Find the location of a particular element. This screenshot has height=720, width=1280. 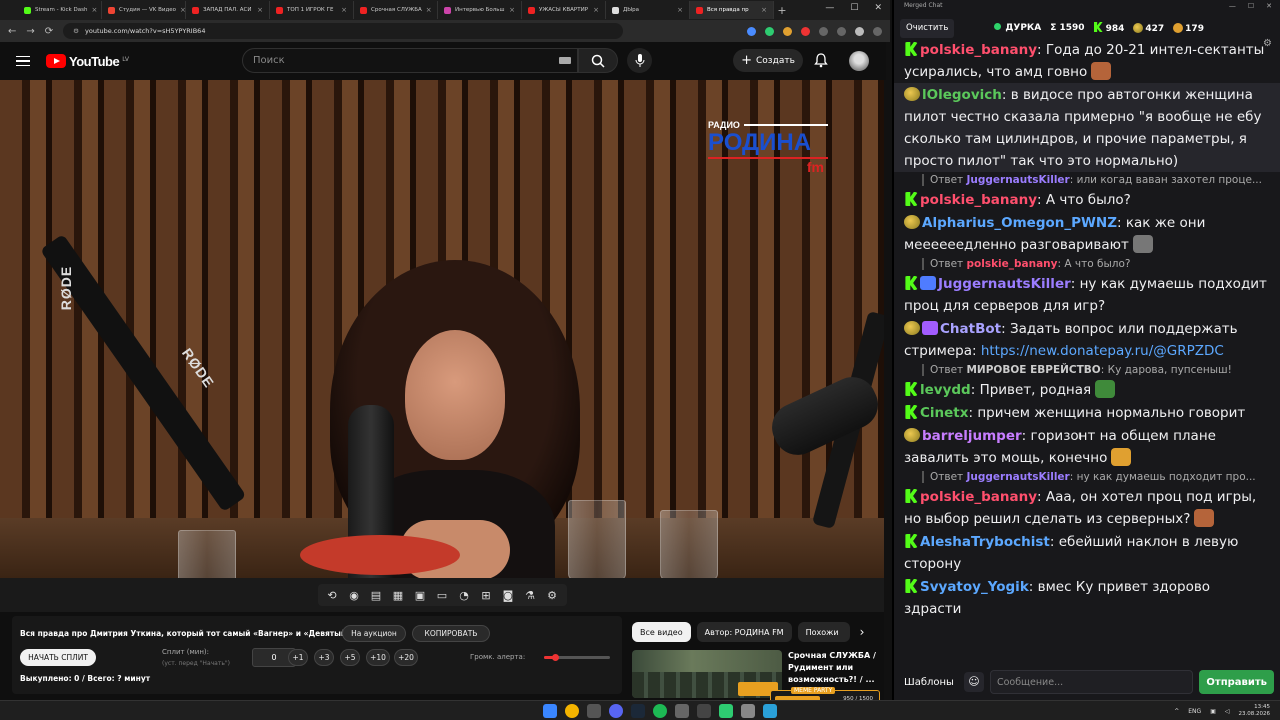

browser-tab: Вся правда пр × is located at coordinates (732, 10).